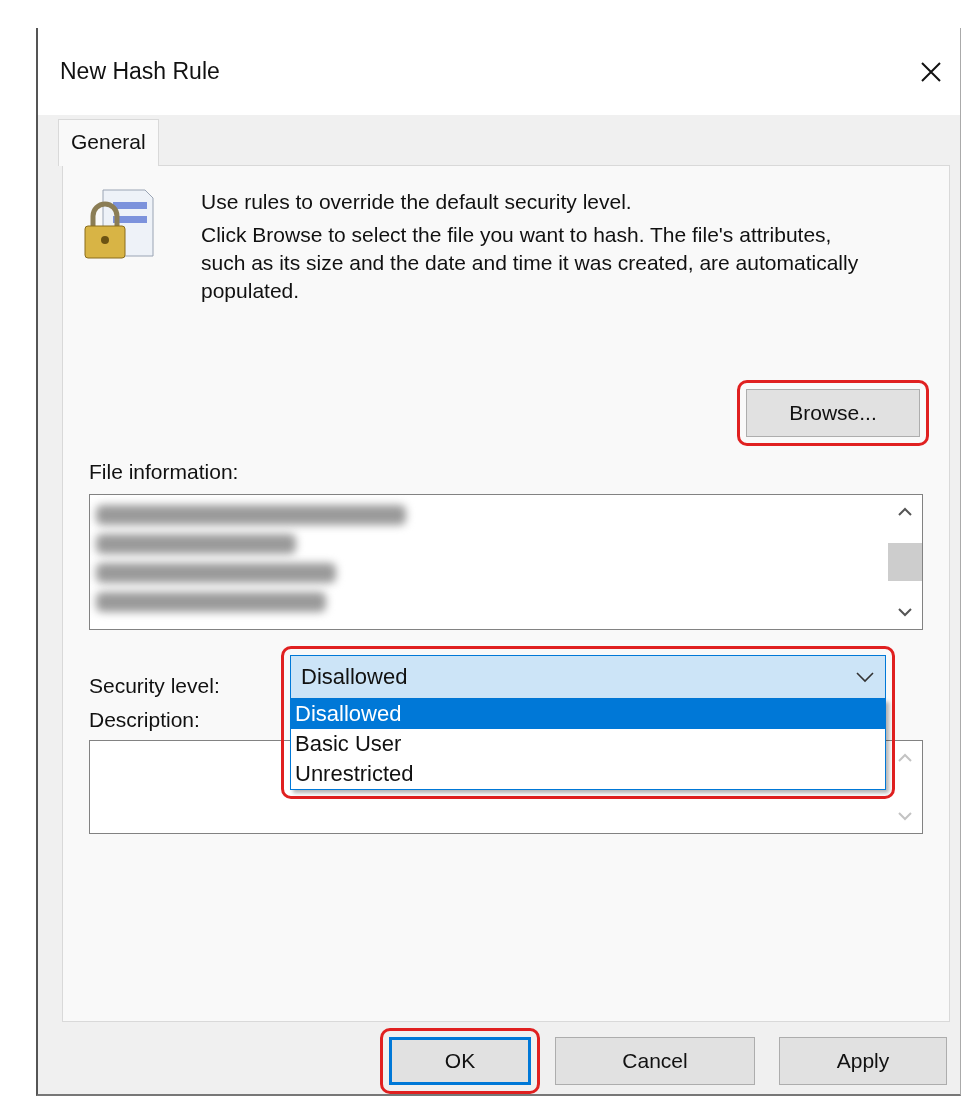  Describe the element at coordinates (417, 202) in the screenshot. I see `intro-text: Use rules to override the default security level.` at that location.